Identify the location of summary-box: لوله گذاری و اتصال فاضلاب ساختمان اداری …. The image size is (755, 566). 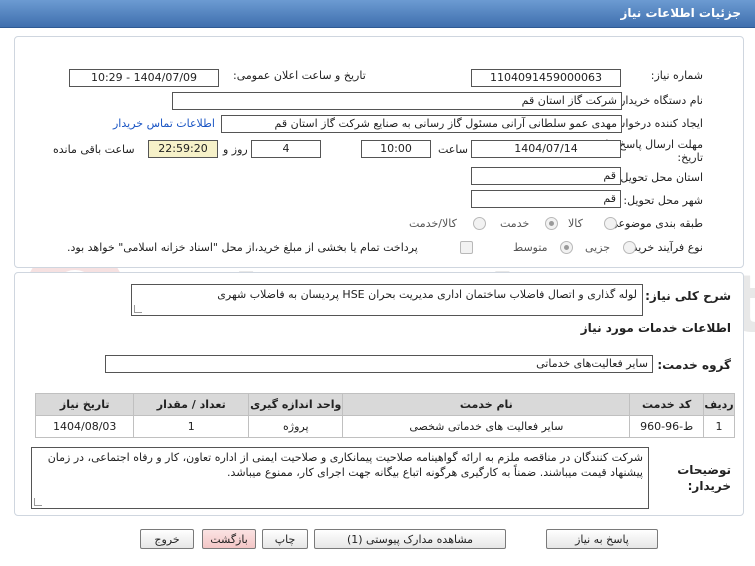
(387, 300).